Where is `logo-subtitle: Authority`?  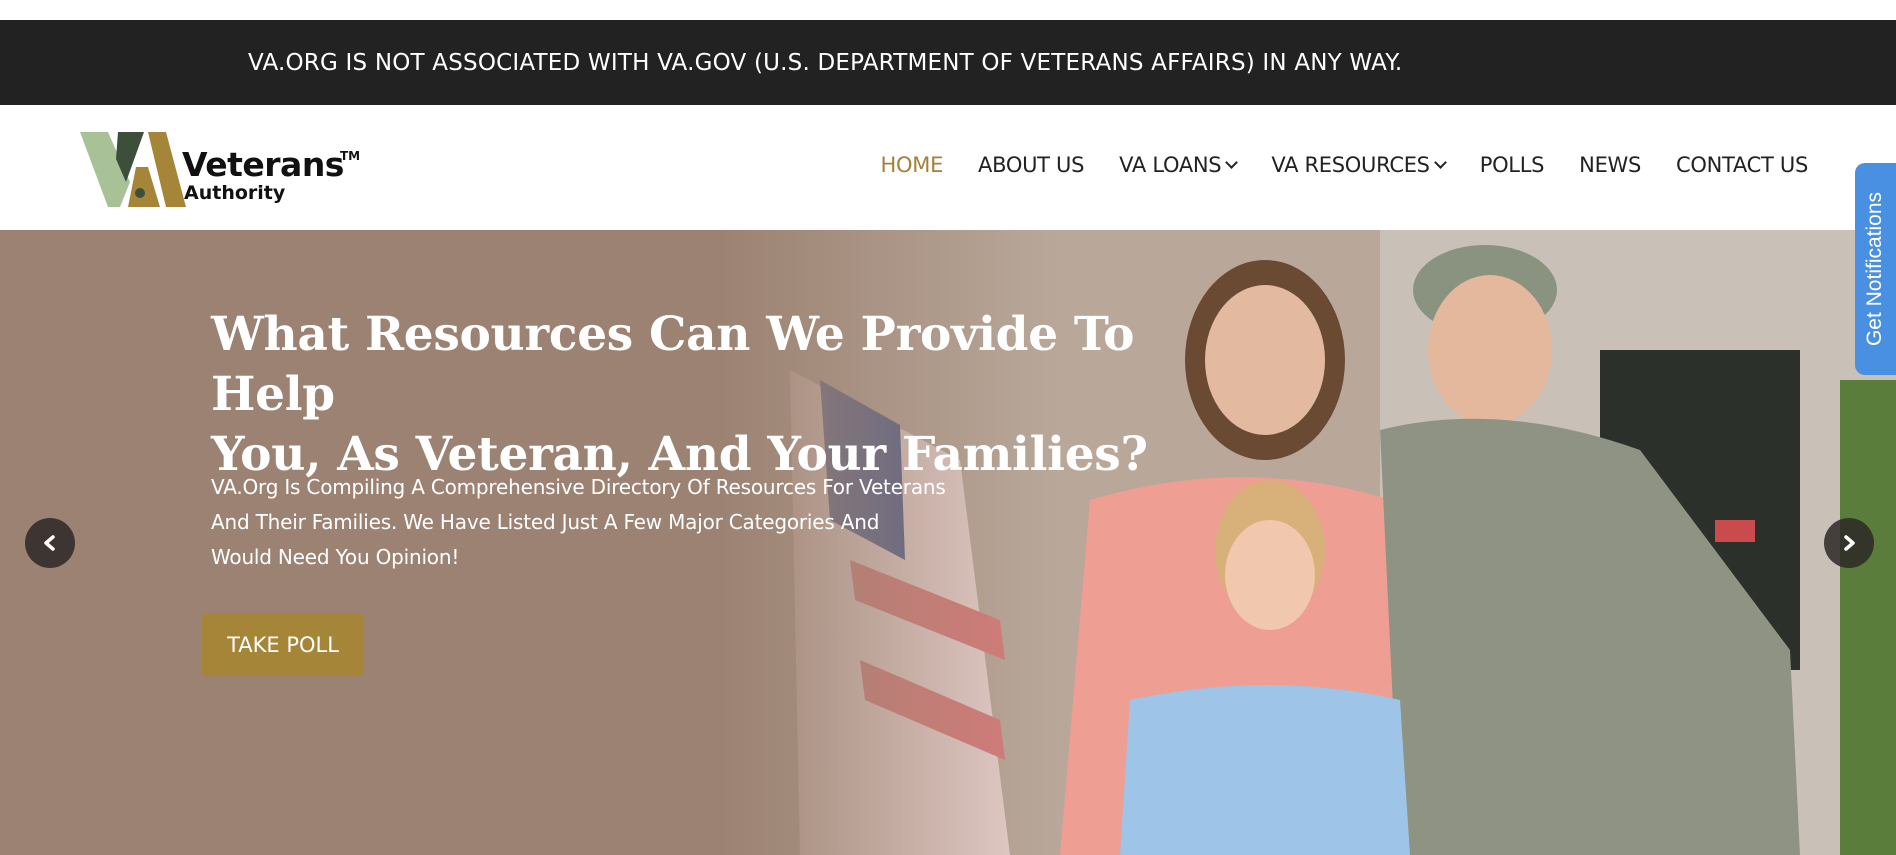
logo-subtitle: Authority is located at coordinates (235, 193).